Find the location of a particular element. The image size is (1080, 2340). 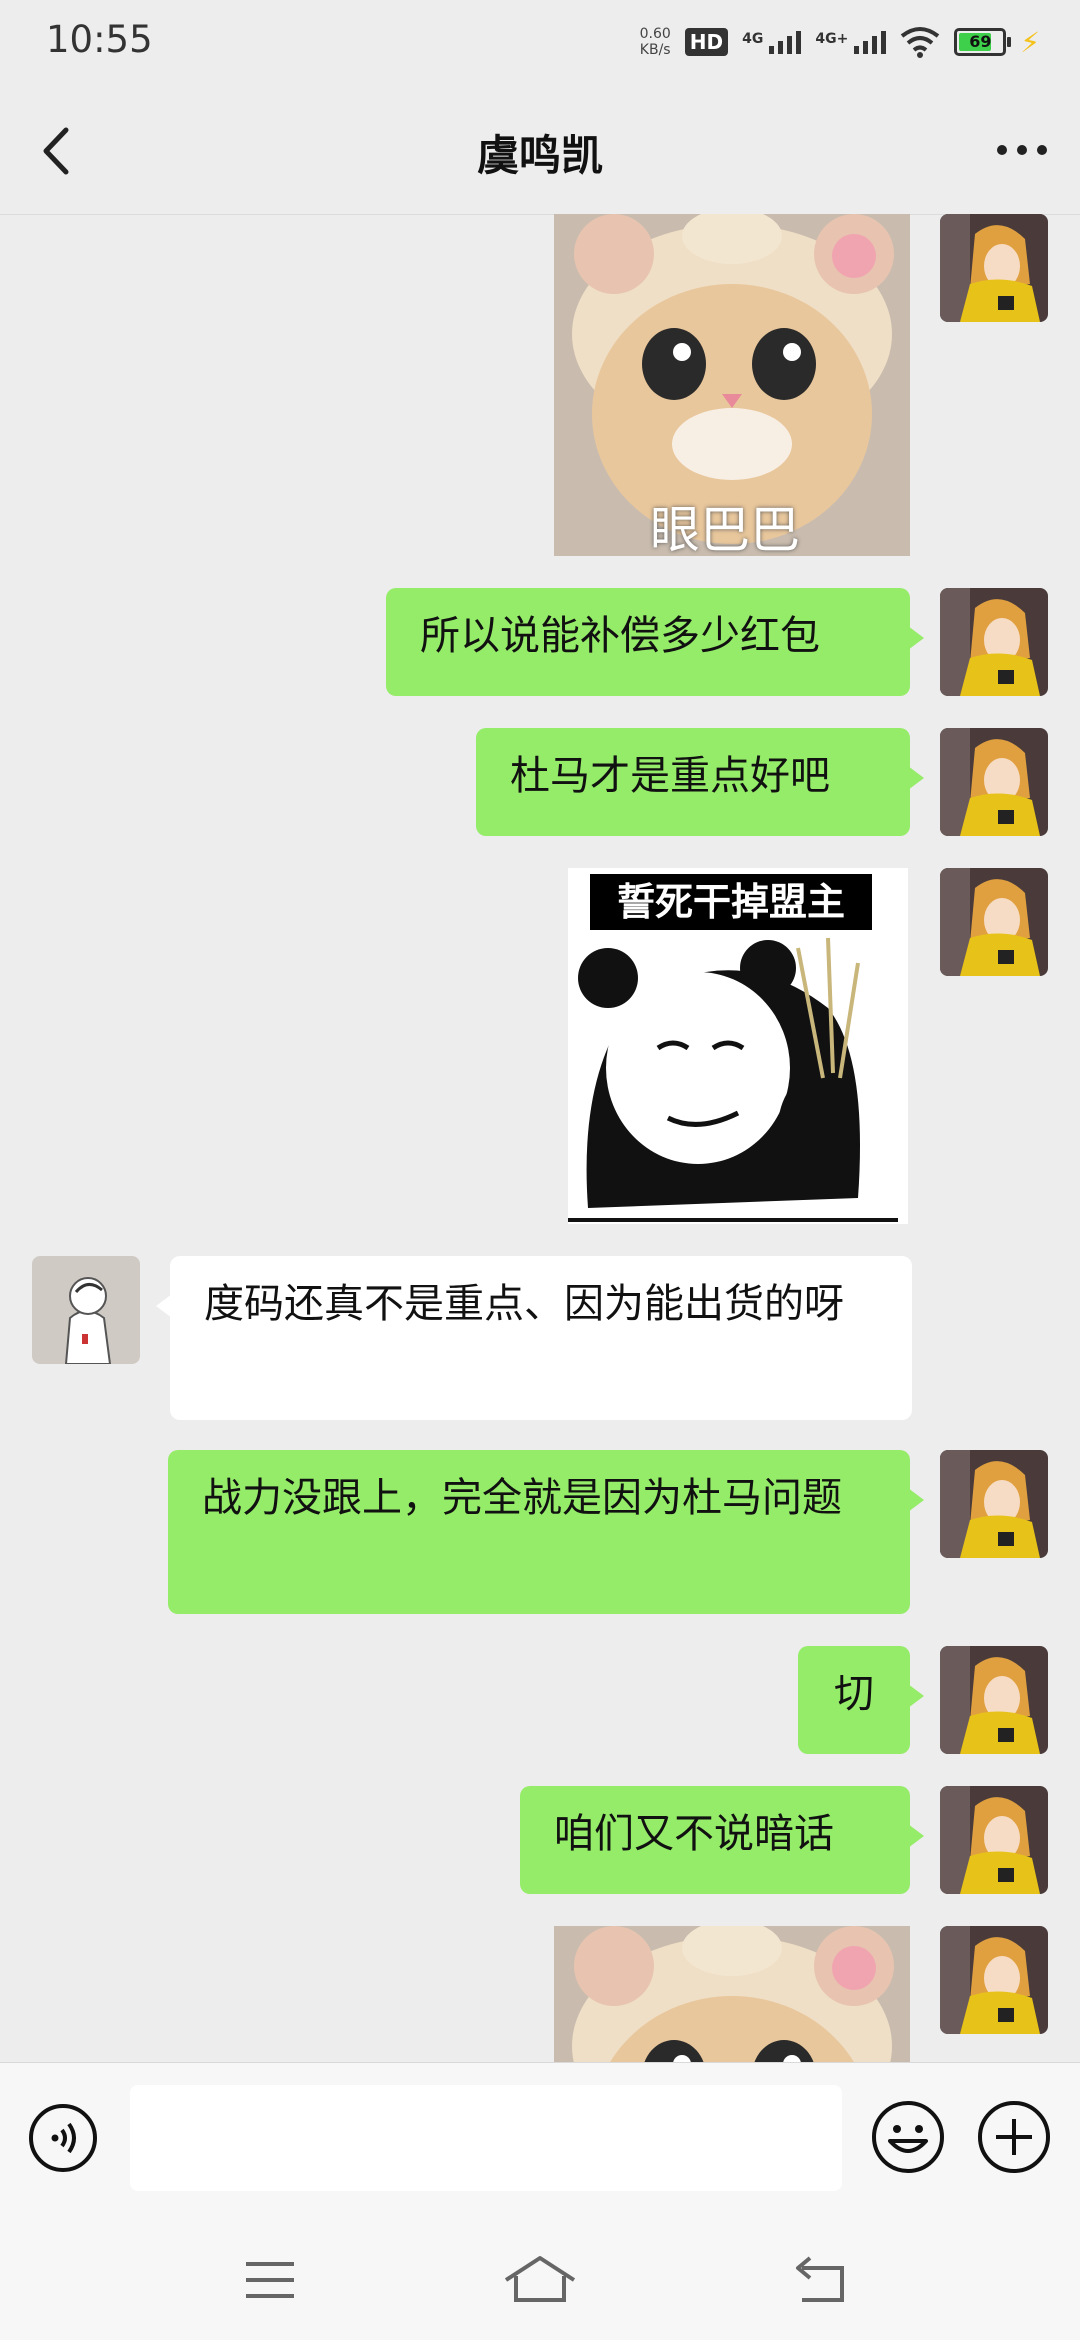

sticker-image: 眼巴巴 is located at coordinates (732, 385).